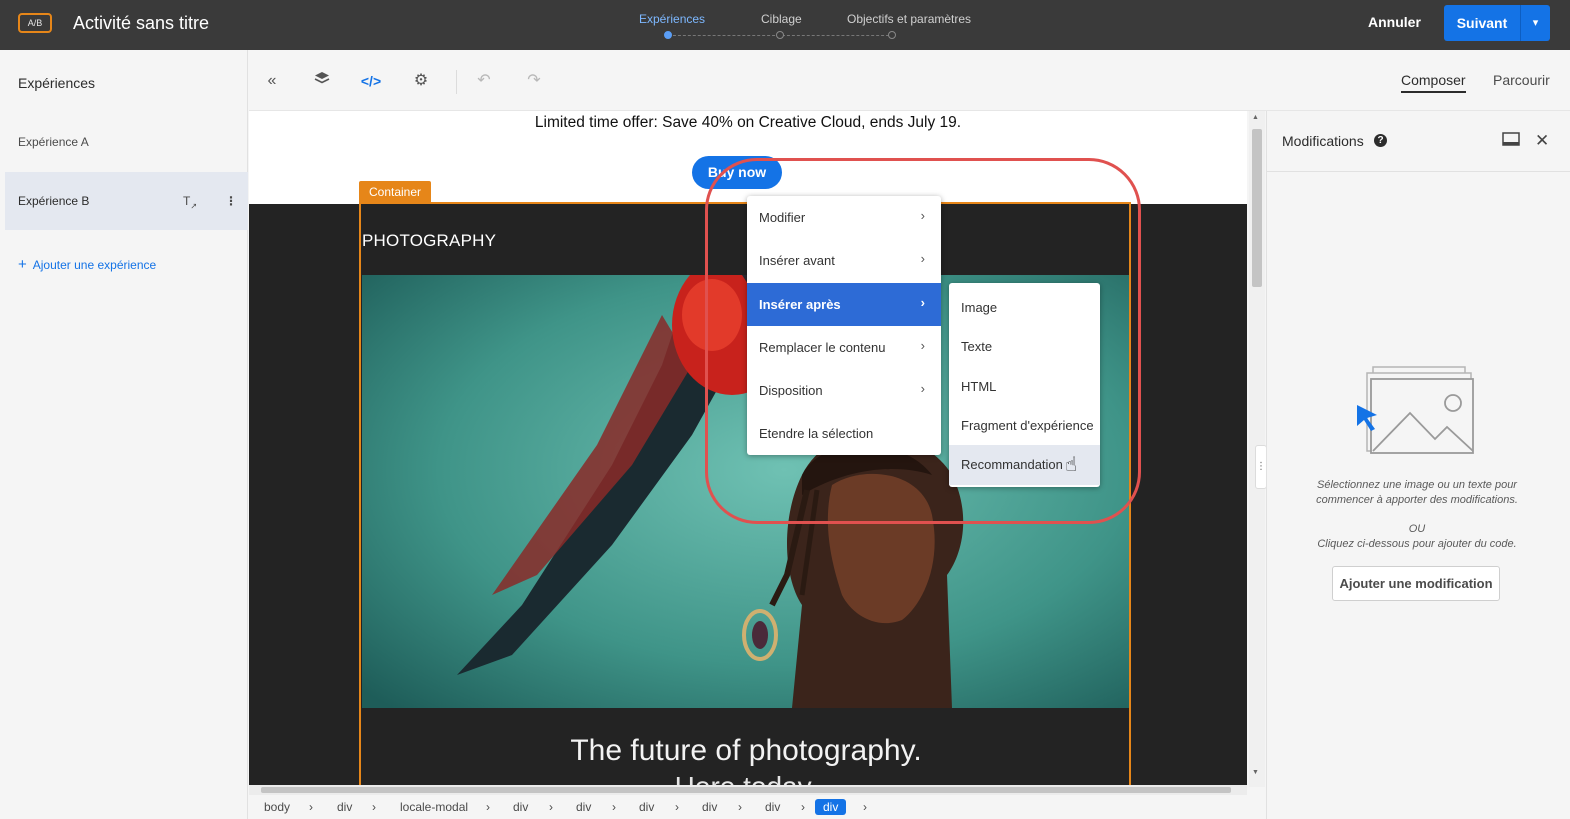 The width and height of the screenshot is (1570, 819). I want to click on more-options-icon: ⋮, so click(231, 201).